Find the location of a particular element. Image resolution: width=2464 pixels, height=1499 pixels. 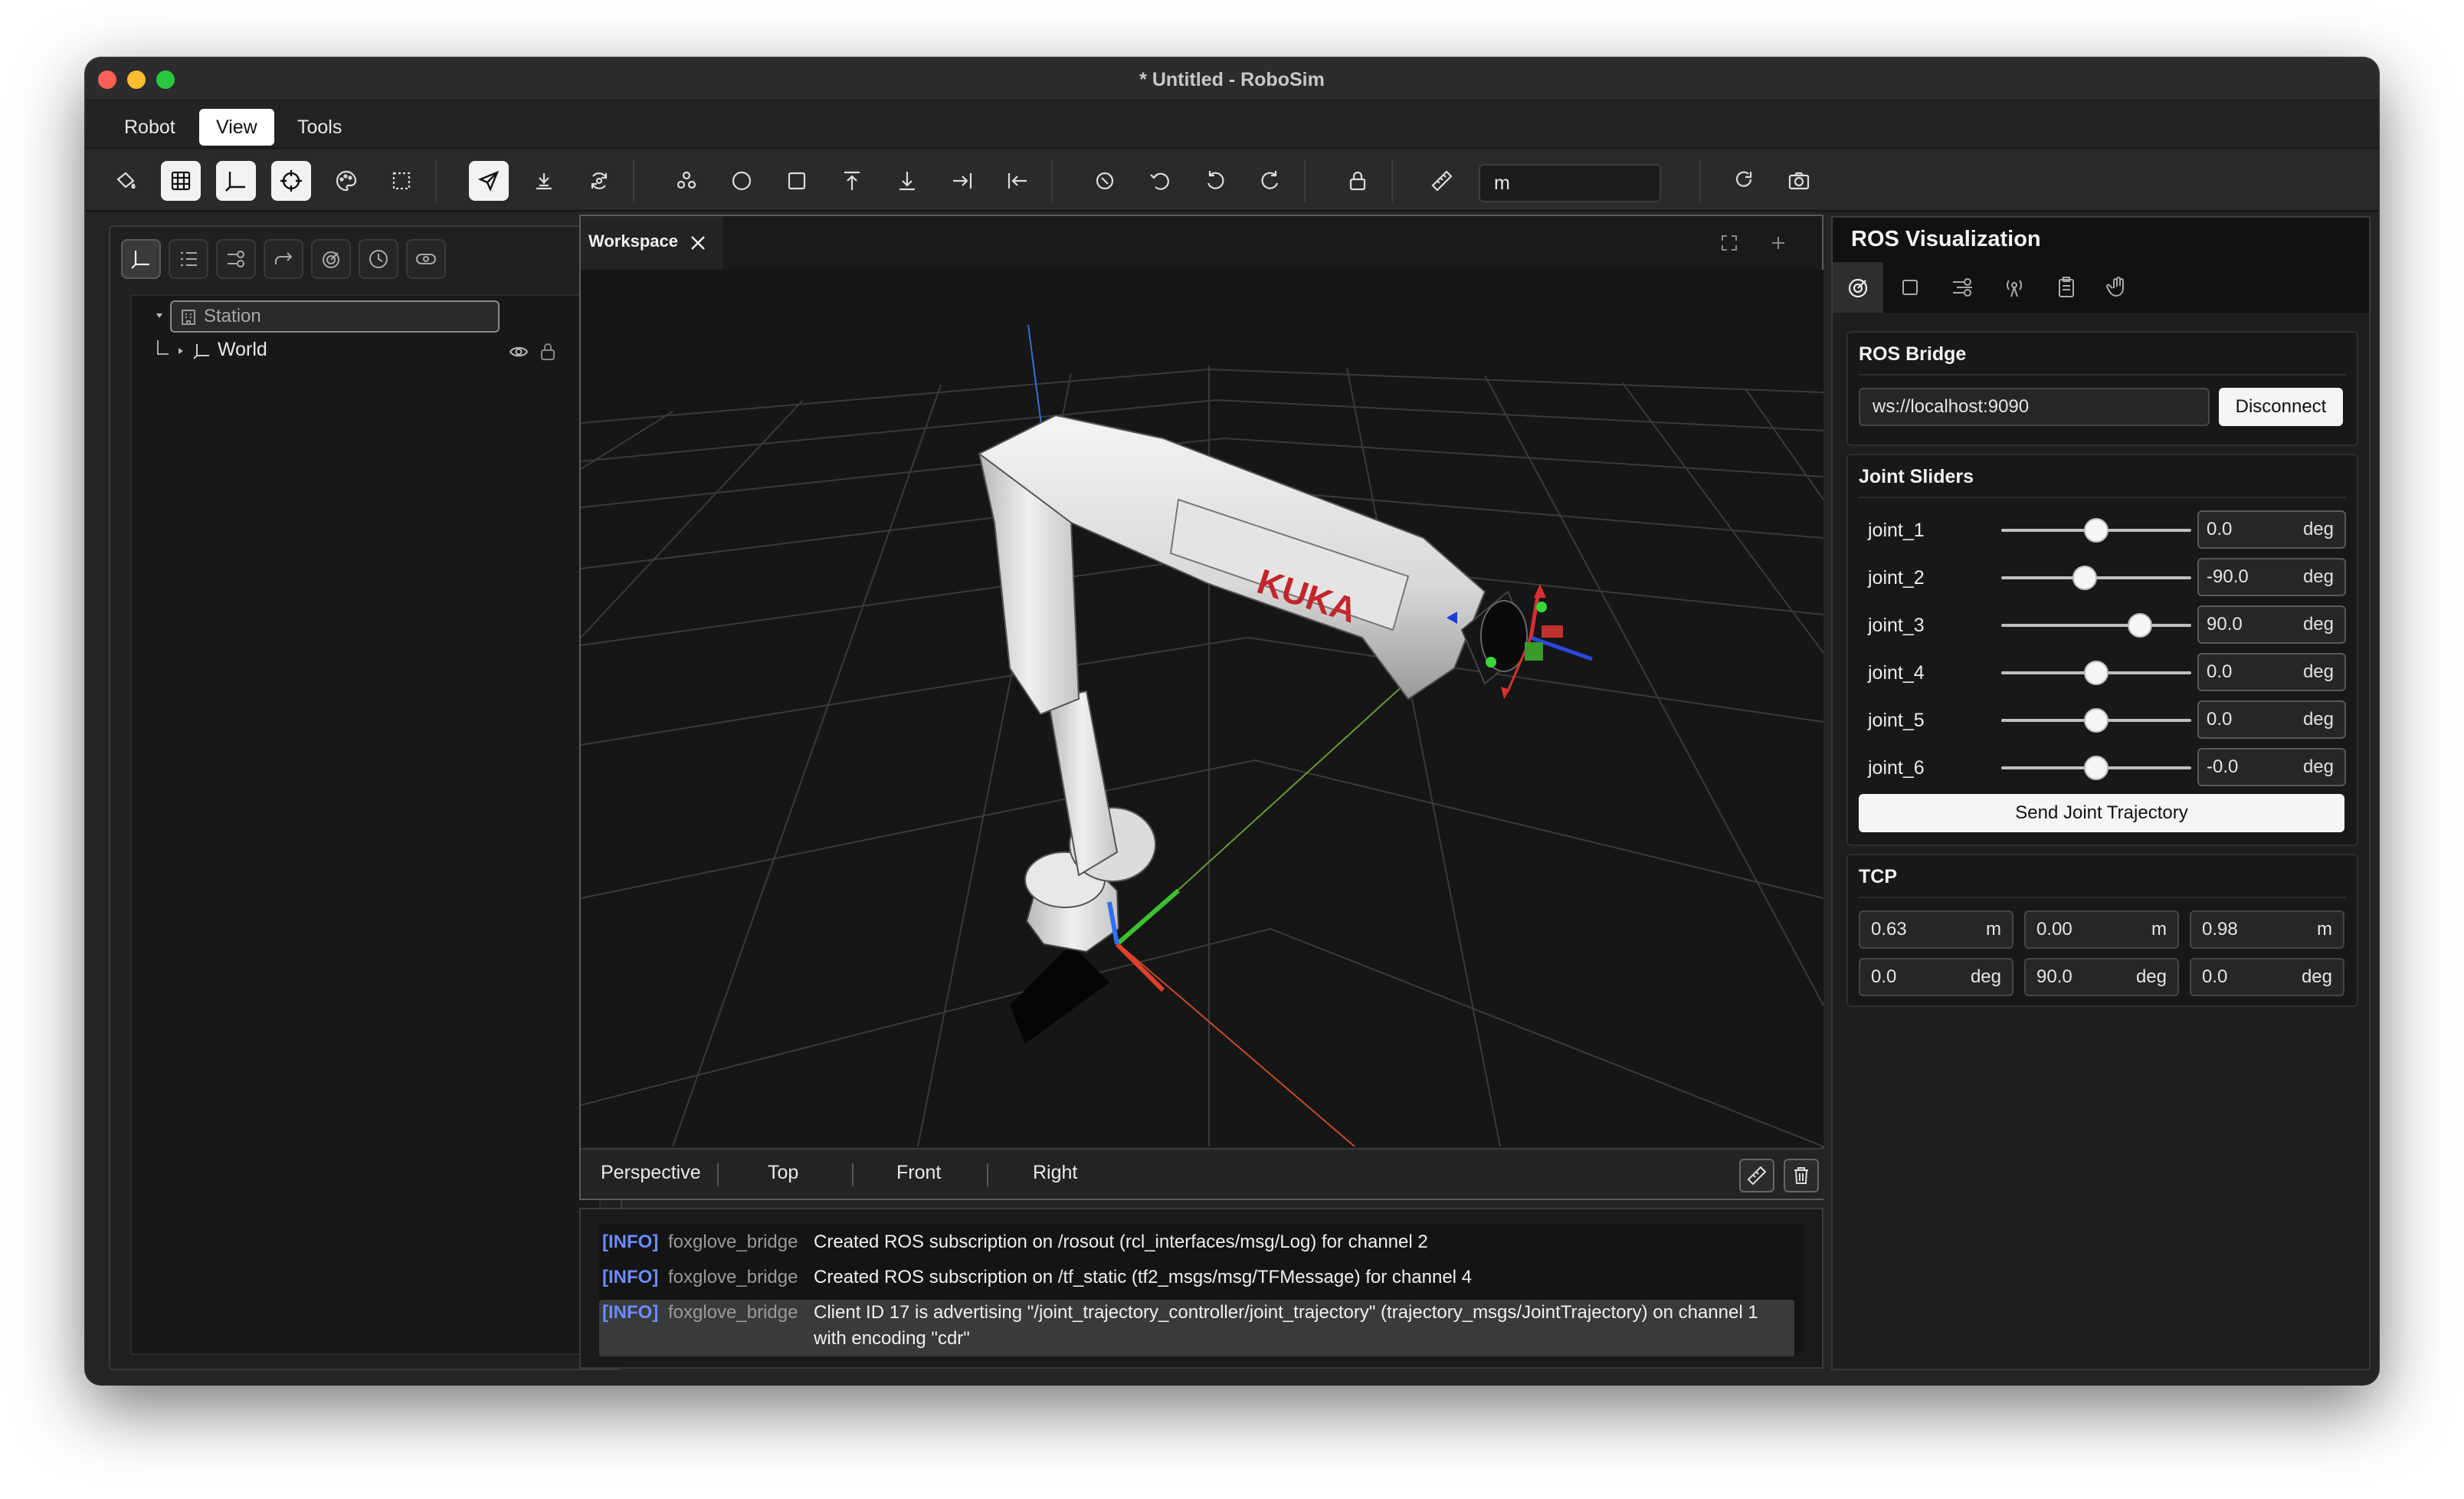

palette-icon is located at coordinates (346, 181).